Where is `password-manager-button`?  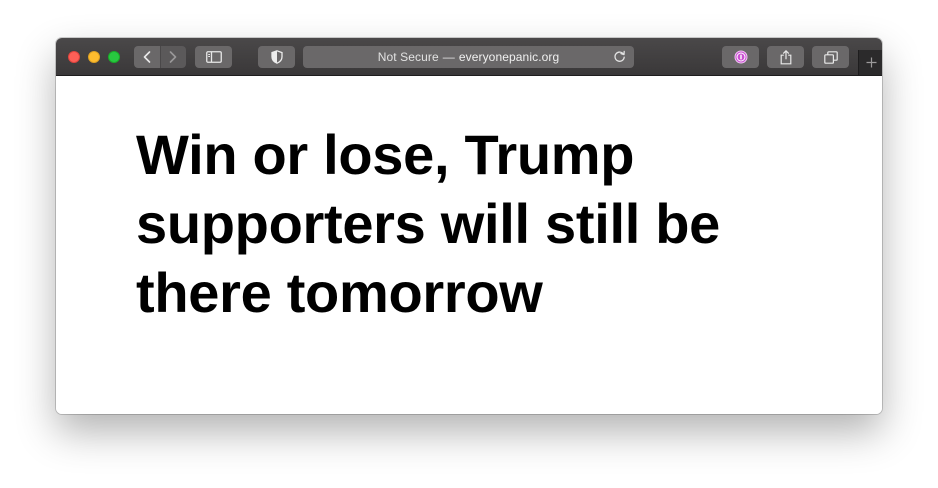 password-manager-button is located at coordinates (740, 57).